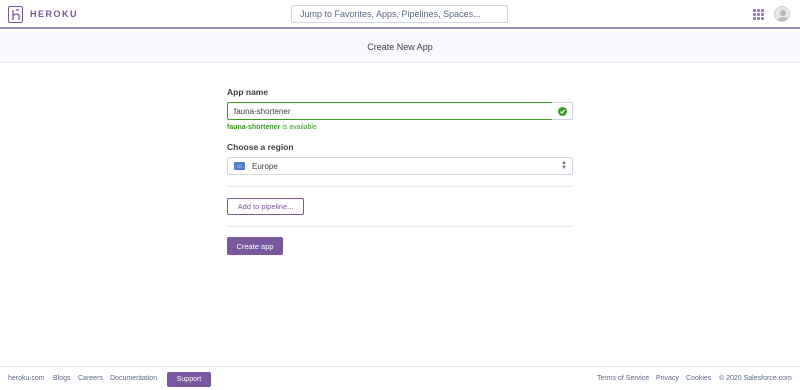 Image resolution: width=800 pixels, height=390 pixels. I want to click on region-select: Europe ▲ ▼, so click(400, 166).